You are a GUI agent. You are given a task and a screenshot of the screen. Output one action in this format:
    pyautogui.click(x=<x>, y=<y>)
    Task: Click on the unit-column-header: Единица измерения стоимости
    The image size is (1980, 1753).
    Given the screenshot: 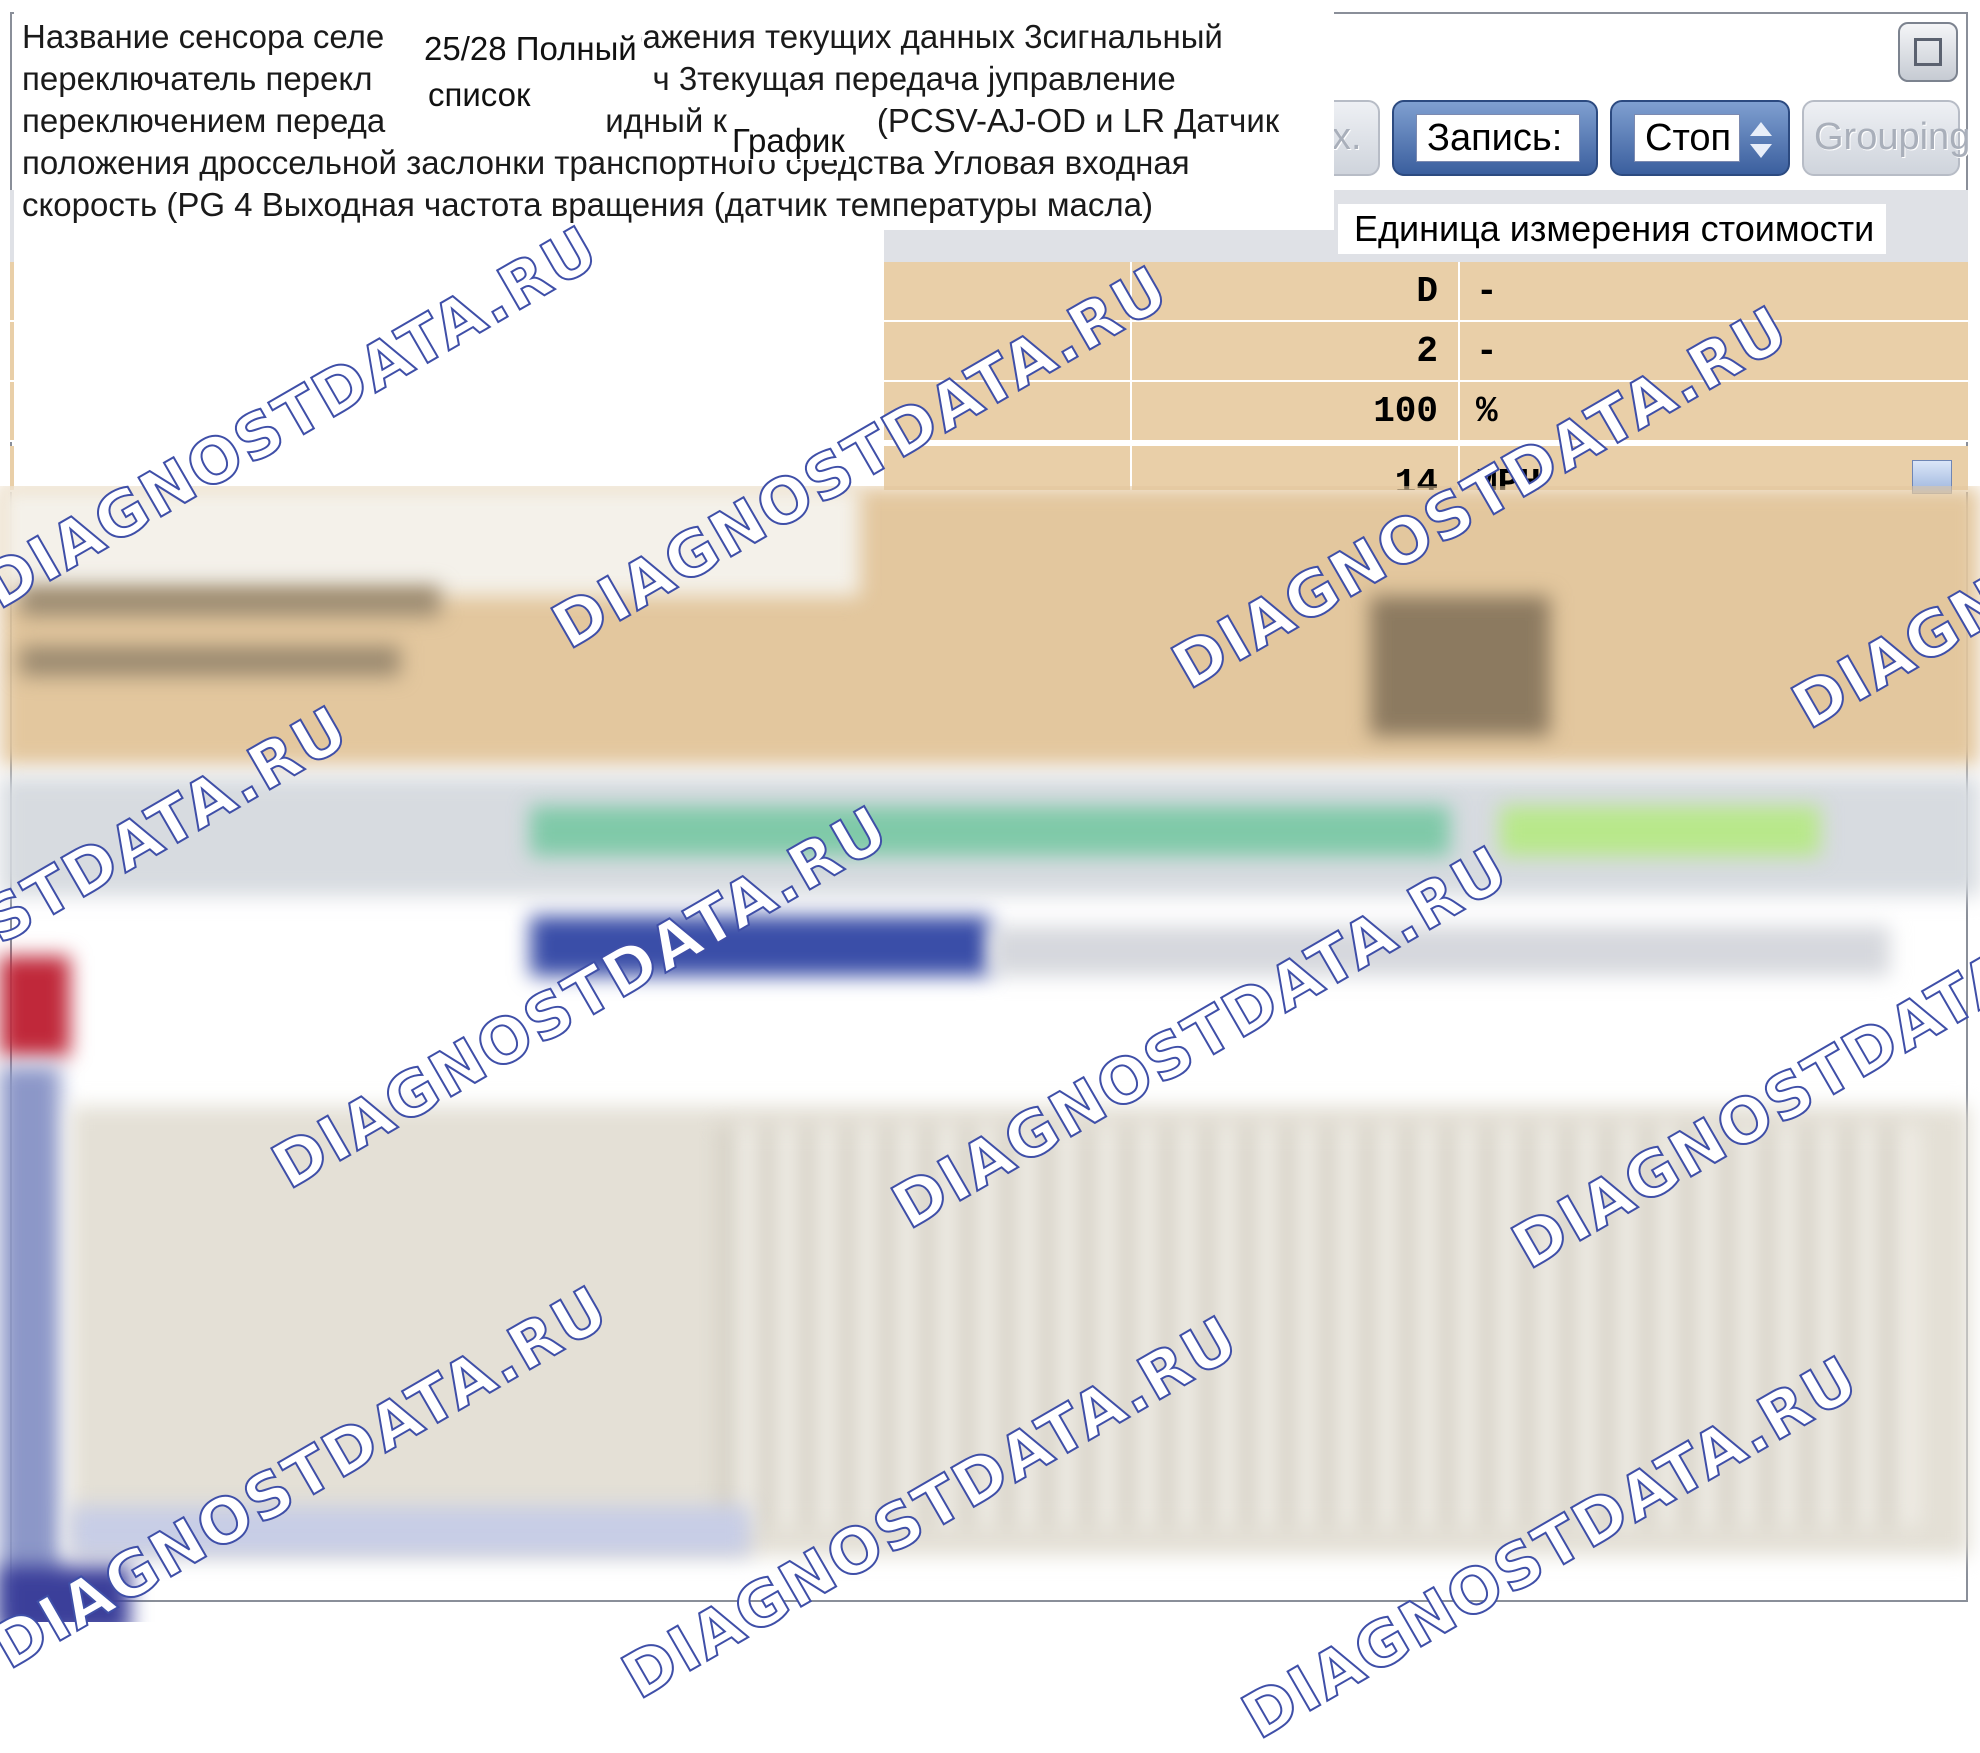 What is the action you would take?
    pyautogui.click(x=1612, y=229)
    